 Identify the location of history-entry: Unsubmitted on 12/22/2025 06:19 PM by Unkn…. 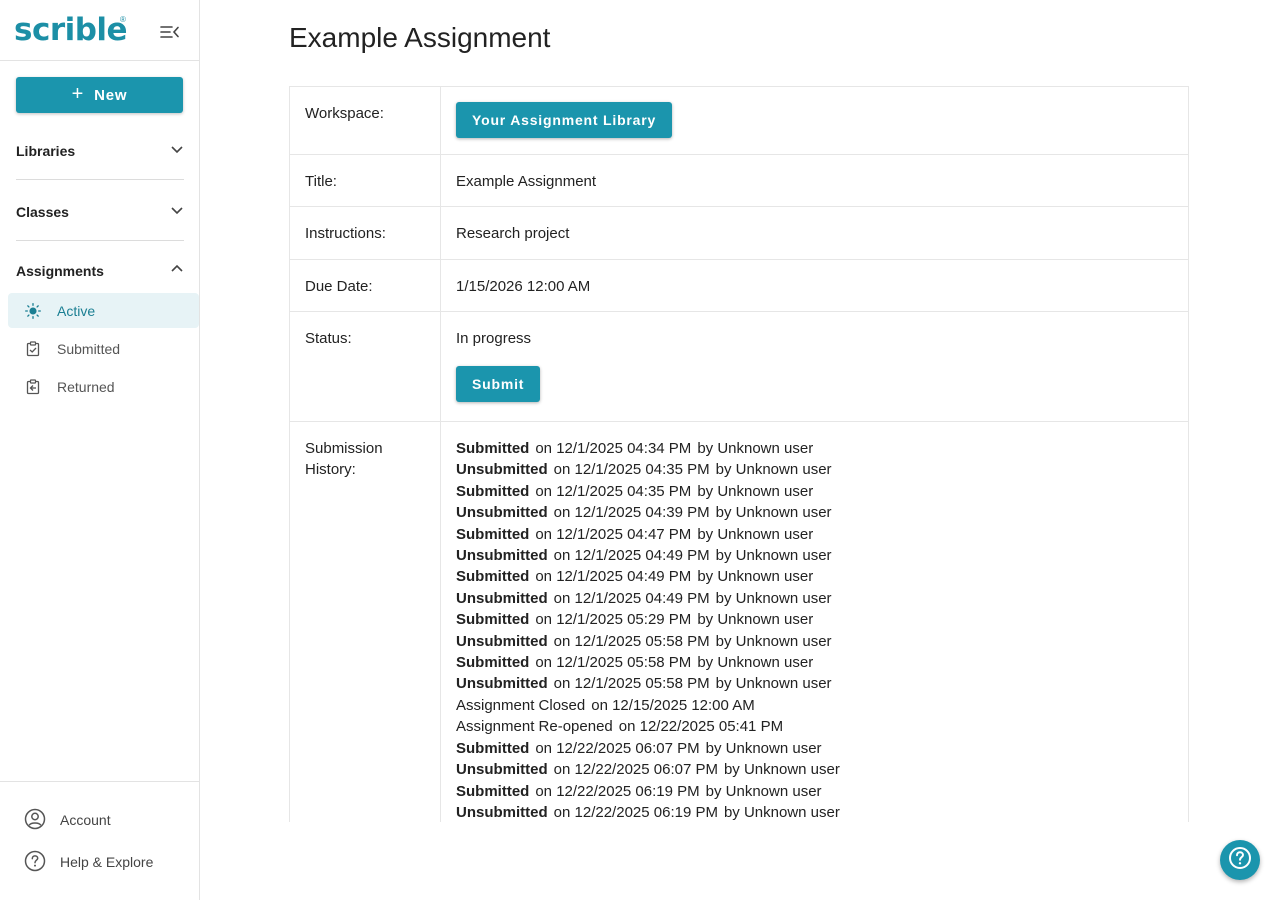
(814, 812).